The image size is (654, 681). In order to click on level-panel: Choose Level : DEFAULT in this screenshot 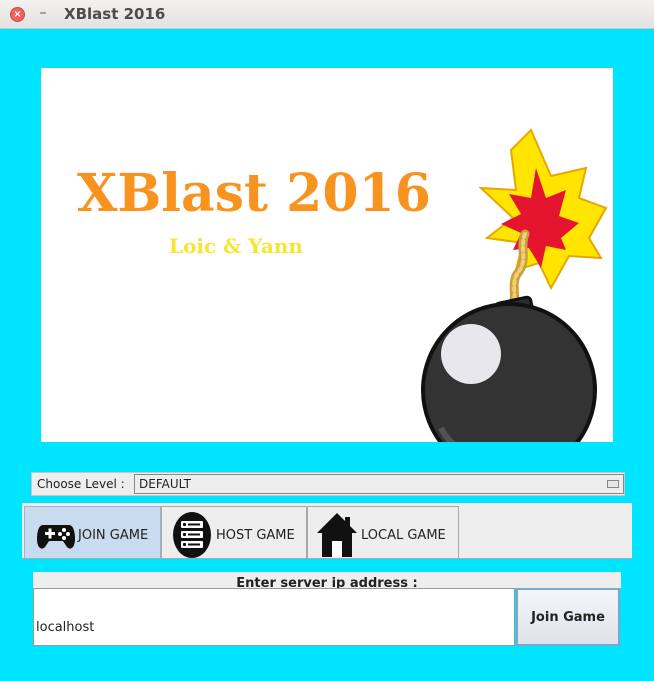, I will do `click(327, 483)`.